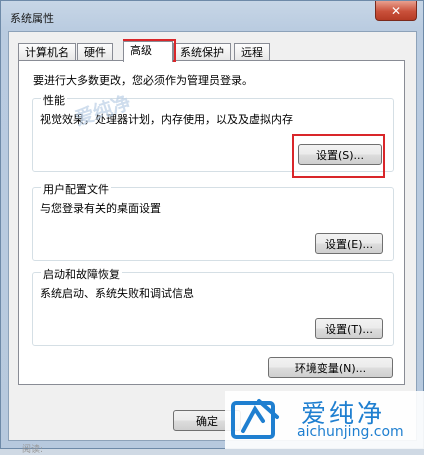 The width and height of the screenshot is (424, 455). I want to click on user-profiles-description: 与您登录有关的桌面设置, so click(100, 208).